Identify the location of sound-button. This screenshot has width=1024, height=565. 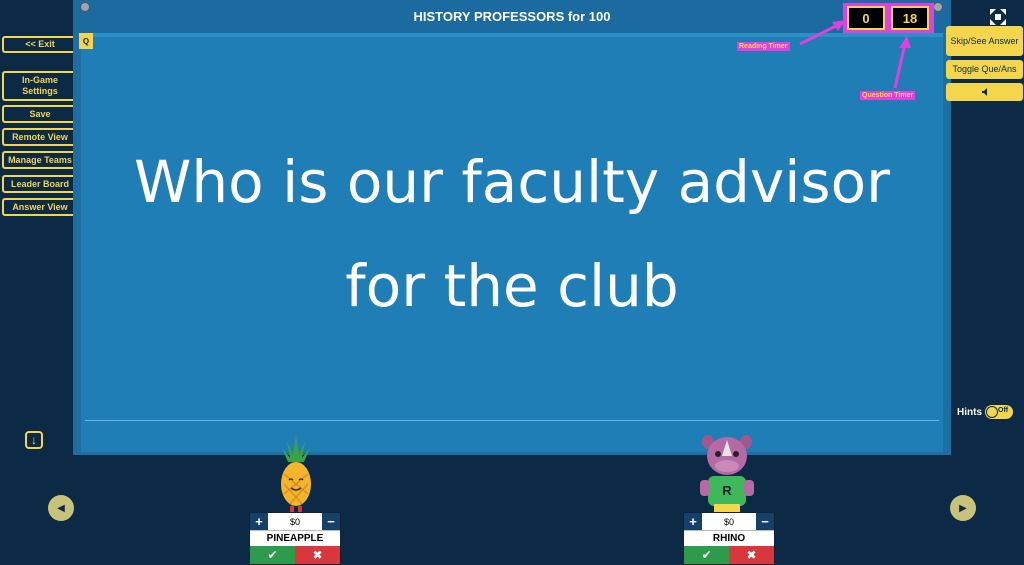
(984, 92).